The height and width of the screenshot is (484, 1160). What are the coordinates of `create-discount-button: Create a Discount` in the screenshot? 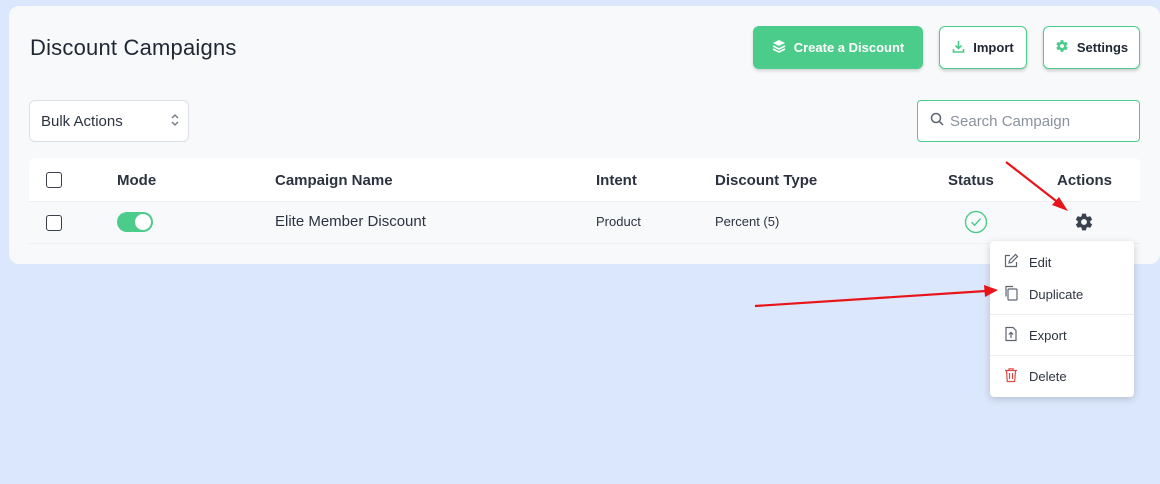 It's located at (838, 47).